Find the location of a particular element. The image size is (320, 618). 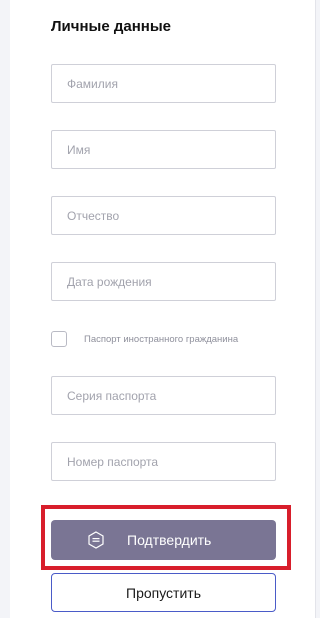

birth-date-input is located at coordinates (163, 281).